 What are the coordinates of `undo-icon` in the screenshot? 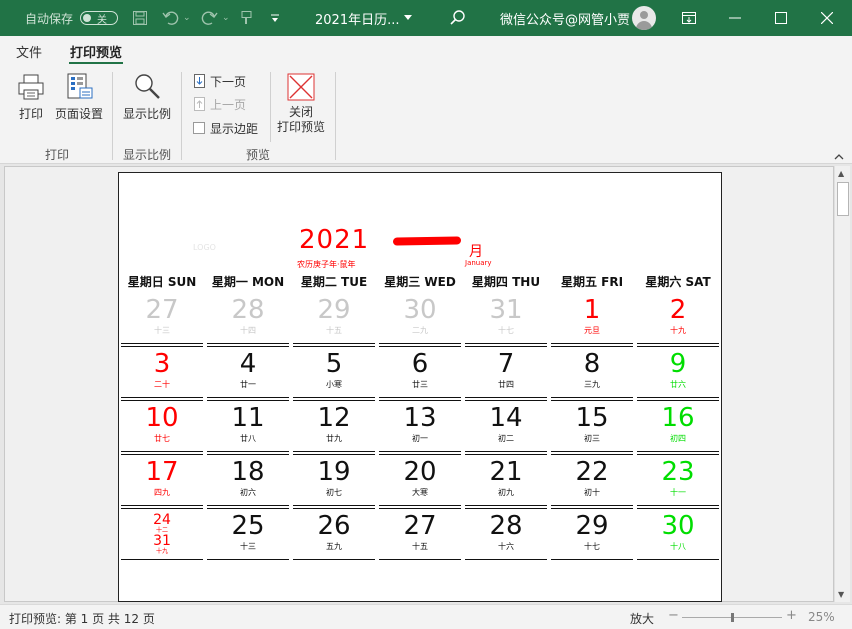 It's located at (171, 18).